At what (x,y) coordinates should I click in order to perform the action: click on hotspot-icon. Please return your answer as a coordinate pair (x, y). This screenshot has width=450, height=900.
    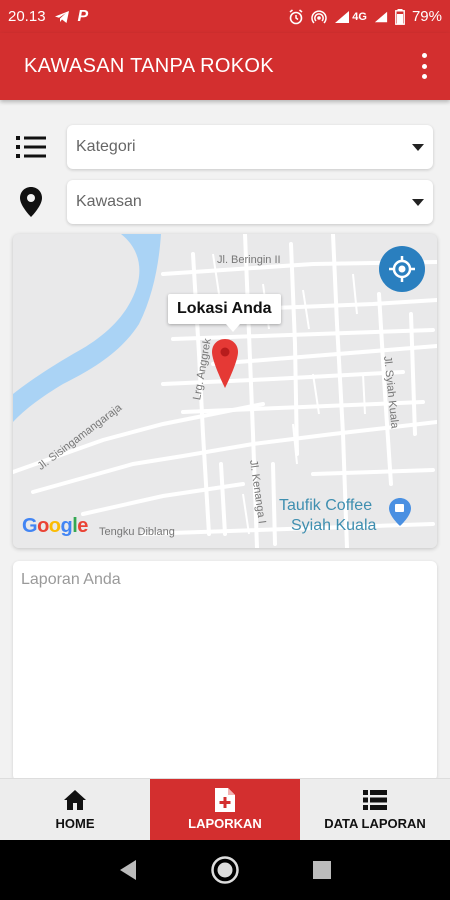
    Looking at the image, I should click on (319, 17).